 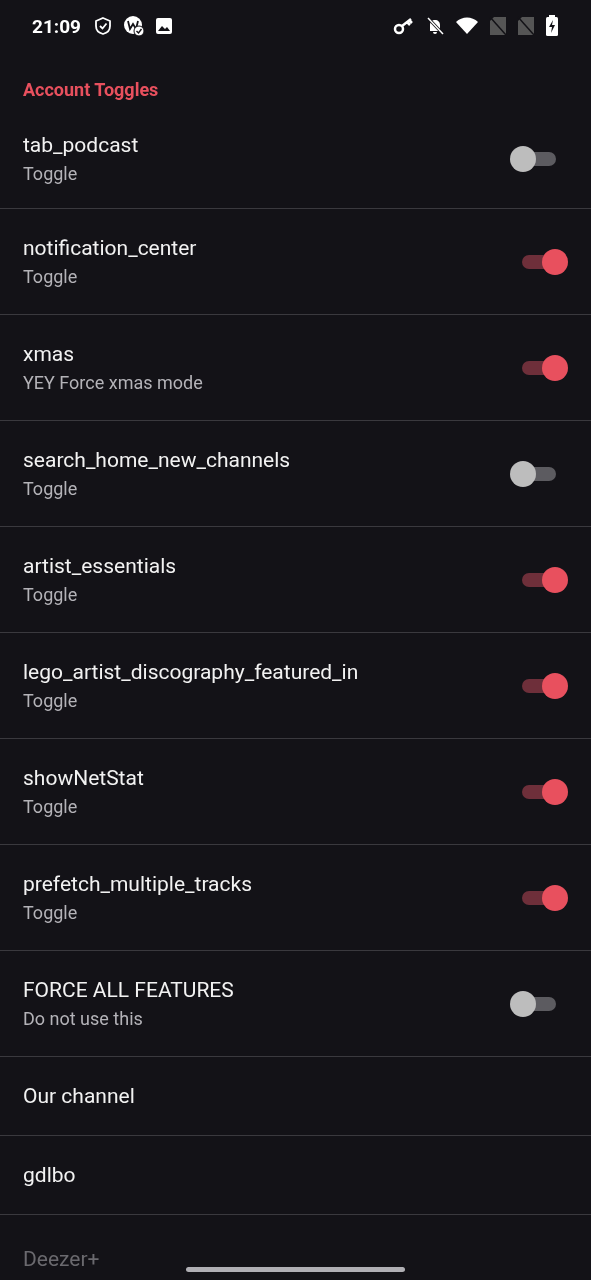 I want to click on shield-icon, so click(x=102, y=26).